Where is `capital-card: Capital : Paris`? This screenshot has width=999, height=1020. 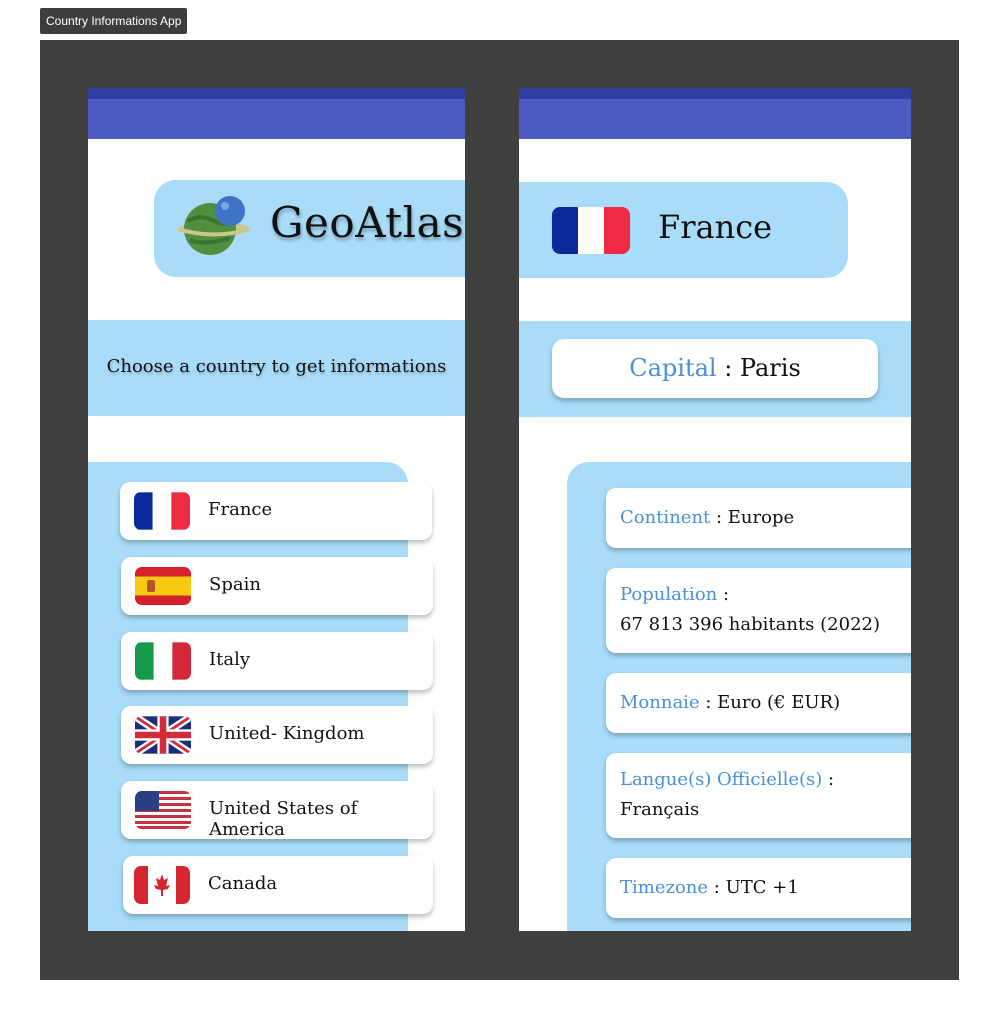 capital-card: Capital : Paris is located at coordinates (715, 368).